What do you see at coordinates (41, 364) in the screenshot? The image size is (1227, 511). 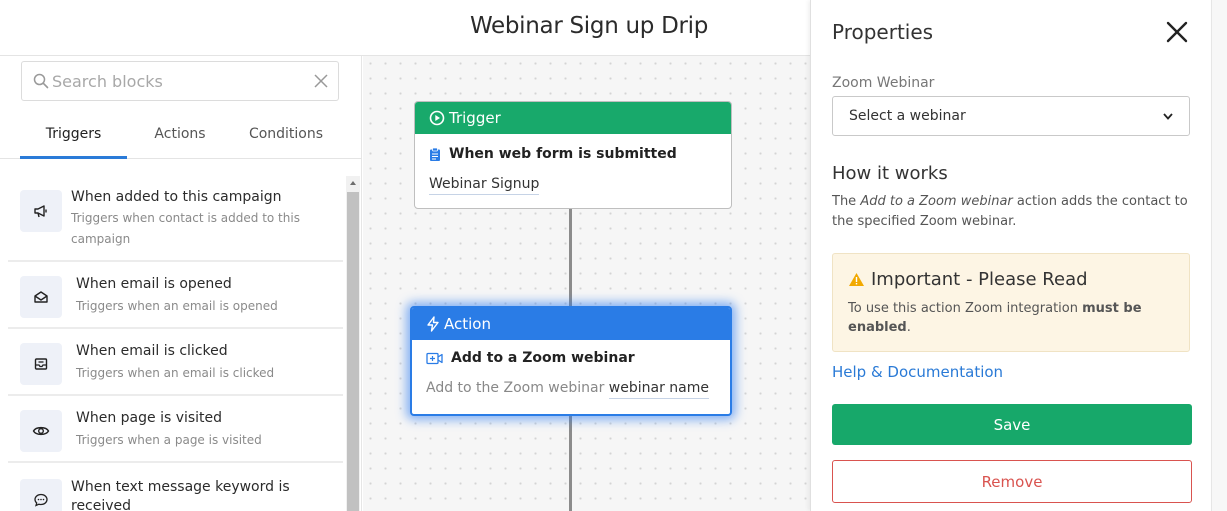 I see `envelope-click-icon` at bounding box center [41, 364].